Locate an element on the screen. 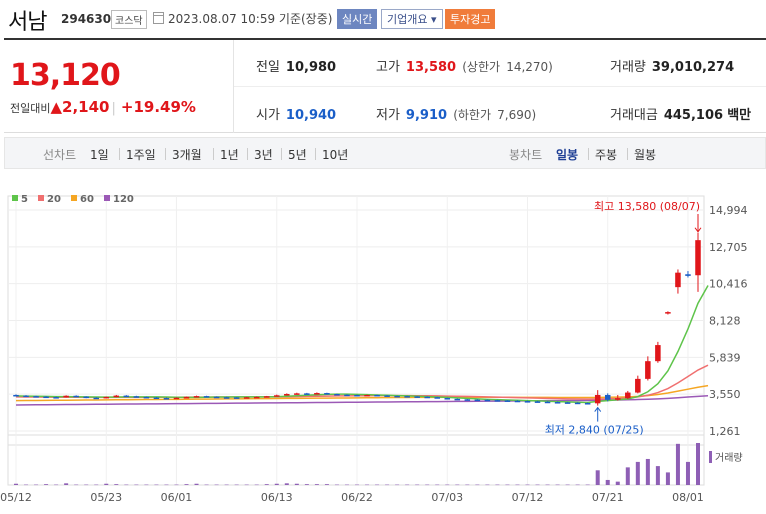  period-5y: 5년 is located at coordinates (297, 154).